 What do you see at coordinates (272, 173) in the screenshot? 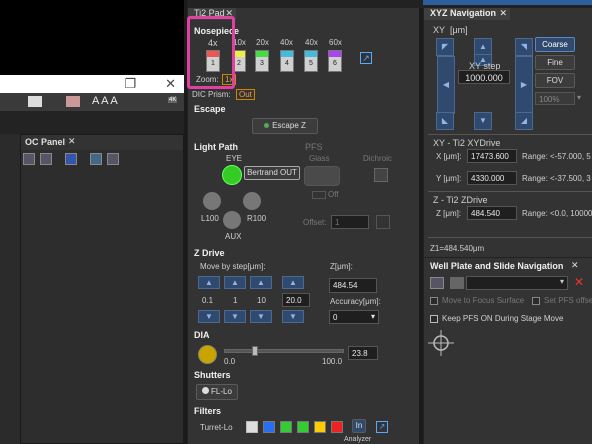
I see `bertrand-button: Bertrand OUT` at bounding box center [272, 173].